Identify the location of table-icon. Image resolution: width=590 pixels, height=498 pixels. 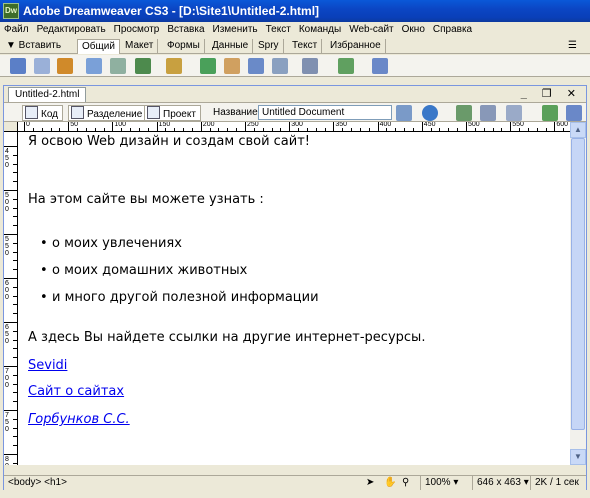
(94, 66).